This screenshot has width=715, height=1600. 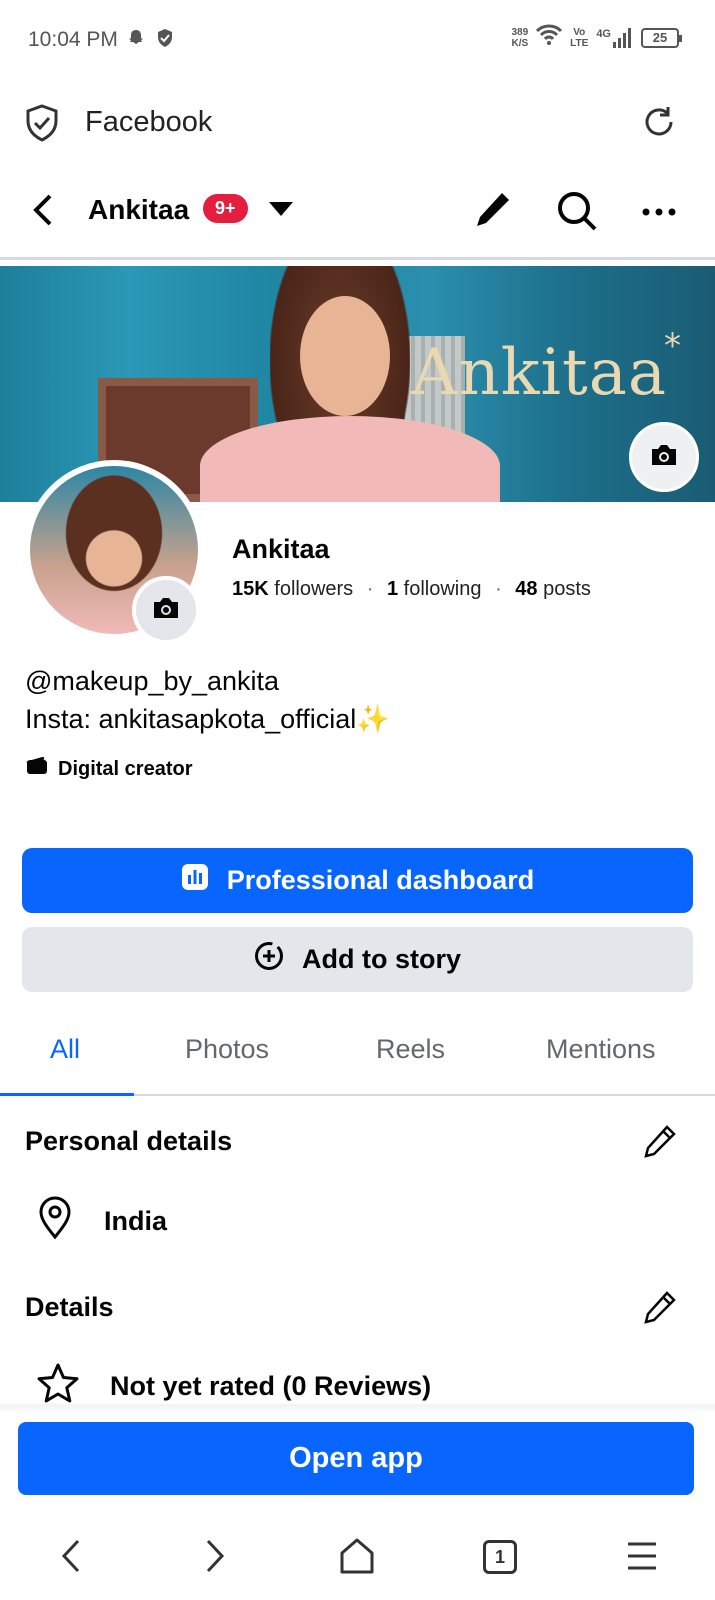 What do you see at coordinates (129, 1141) in the screenshot?
I see `personal-details-title: Personal details` at bounding box center [129, 1141].